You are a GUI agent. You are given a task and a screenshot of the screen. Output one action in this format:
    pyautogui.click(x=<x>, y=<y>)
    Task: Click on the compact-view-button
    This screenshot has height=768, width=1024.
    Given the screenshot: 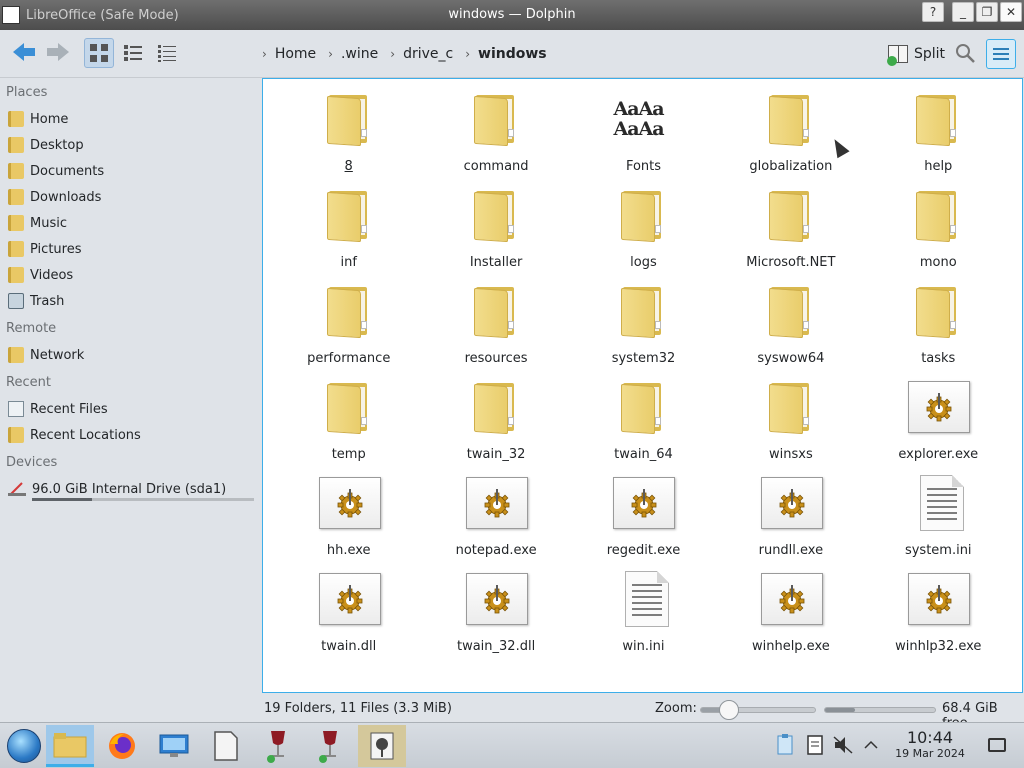 What is the action you would take?
    pyautogui.click(x=133, y=53)
    